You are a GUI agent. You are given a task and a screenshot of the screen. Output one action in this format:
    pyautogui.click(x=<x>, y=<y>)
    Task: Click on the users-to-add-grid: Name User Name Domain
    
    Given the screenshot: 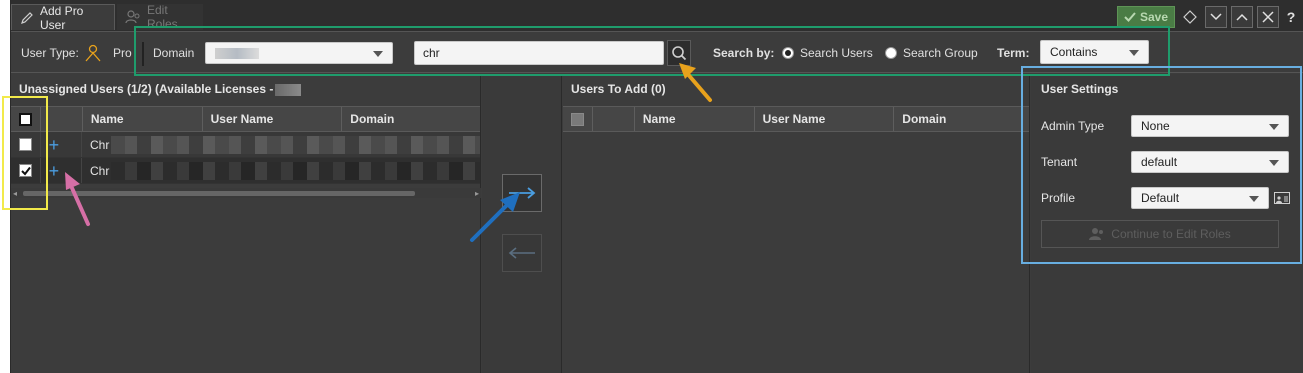 What is the action you would take?
    pyautogui.click(x=796, y=119)
    